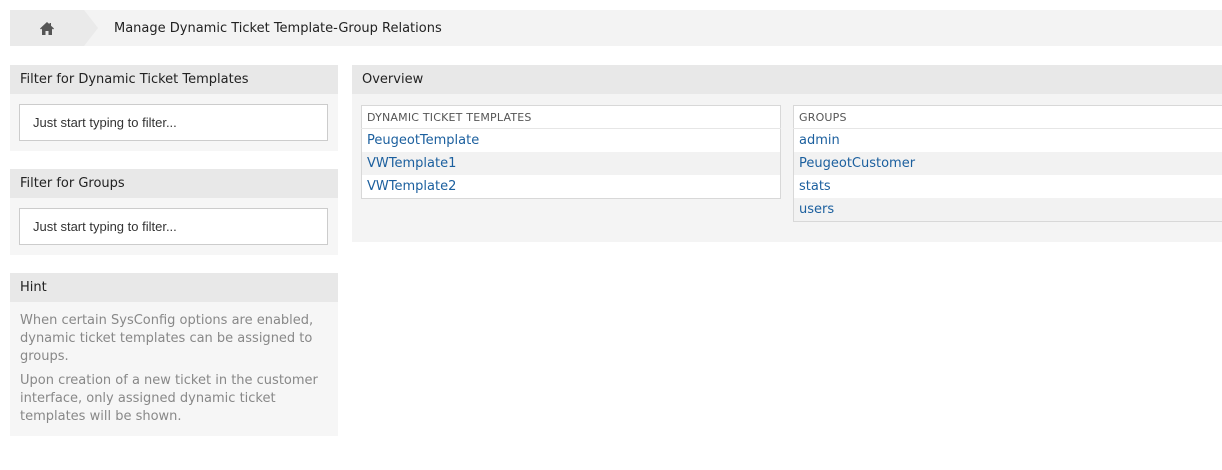 Image resolution: width=1222 pixels, height=470 pixels. I want to click on table-row: stats, so click(1008, 186).